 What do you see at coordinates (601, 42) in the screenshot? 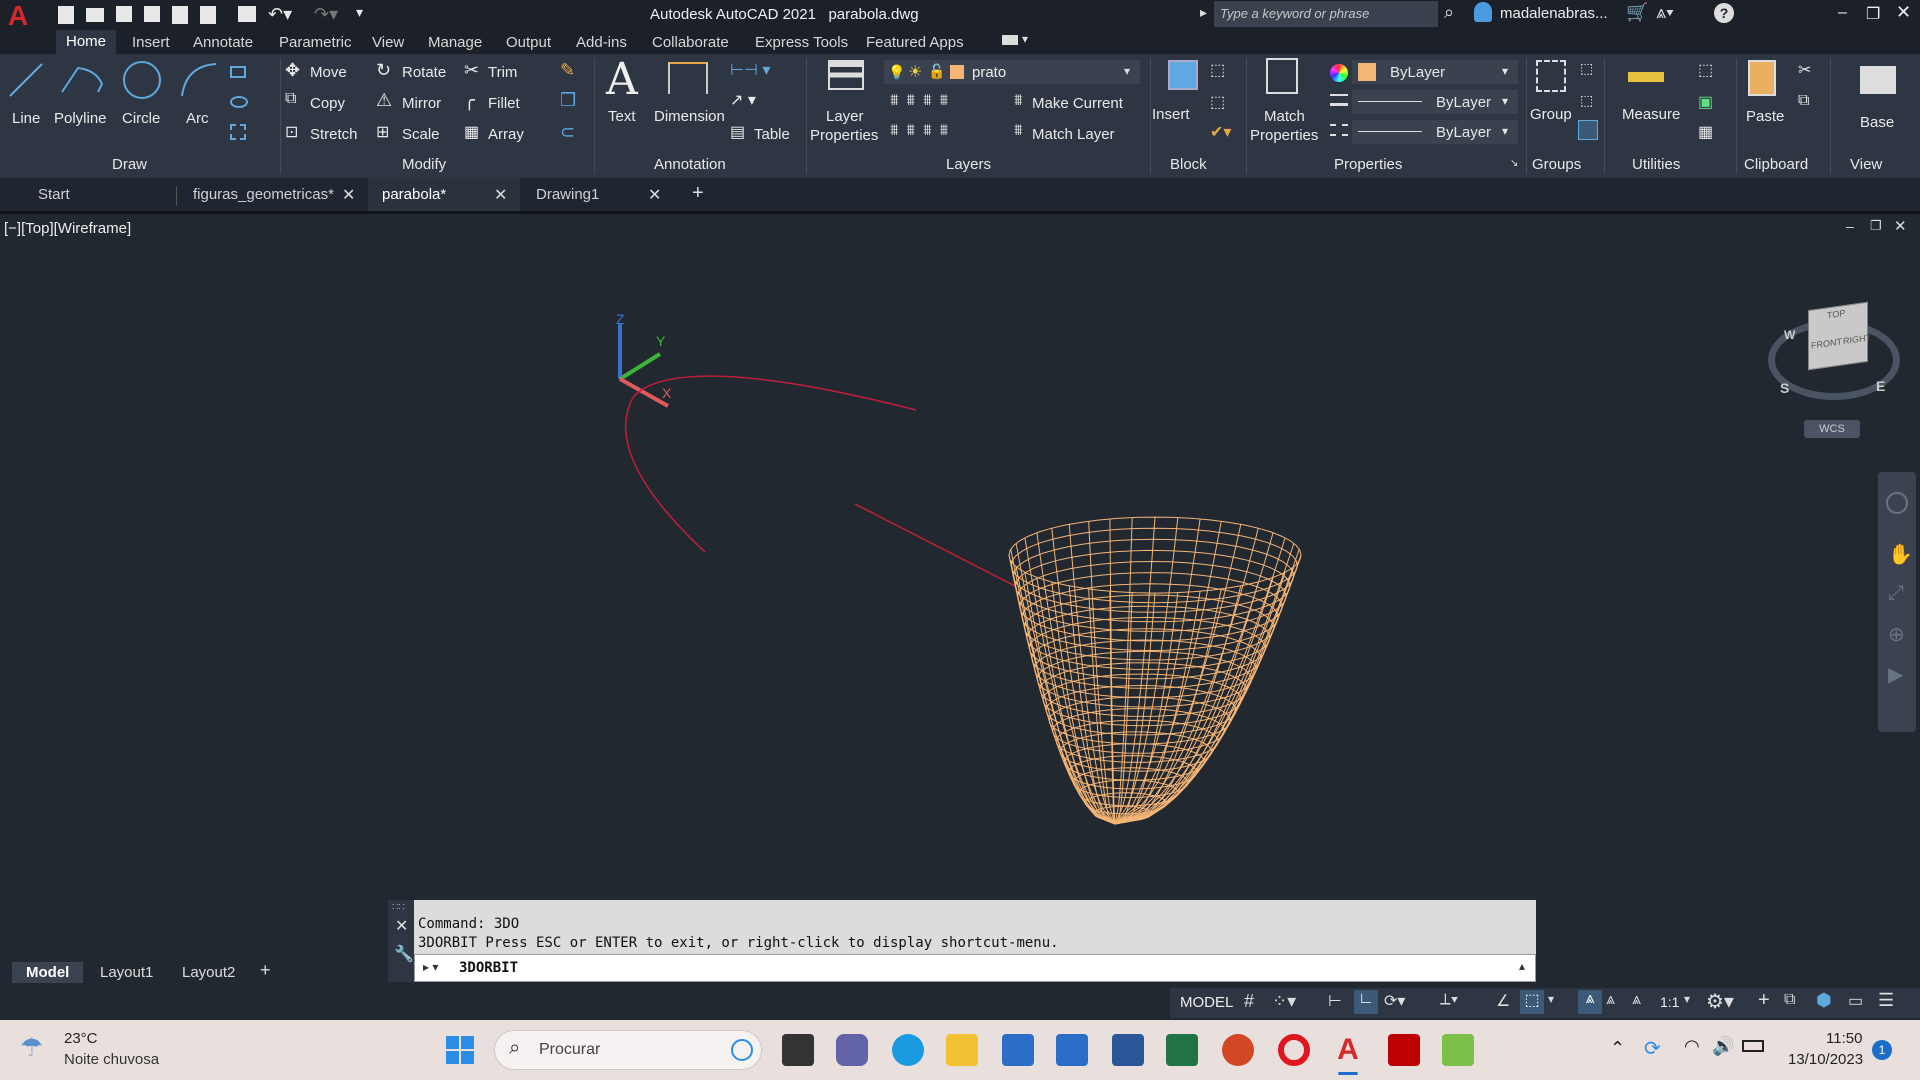
I see `tab-add-ins: Add-ins` at bounding box center [601, 42].